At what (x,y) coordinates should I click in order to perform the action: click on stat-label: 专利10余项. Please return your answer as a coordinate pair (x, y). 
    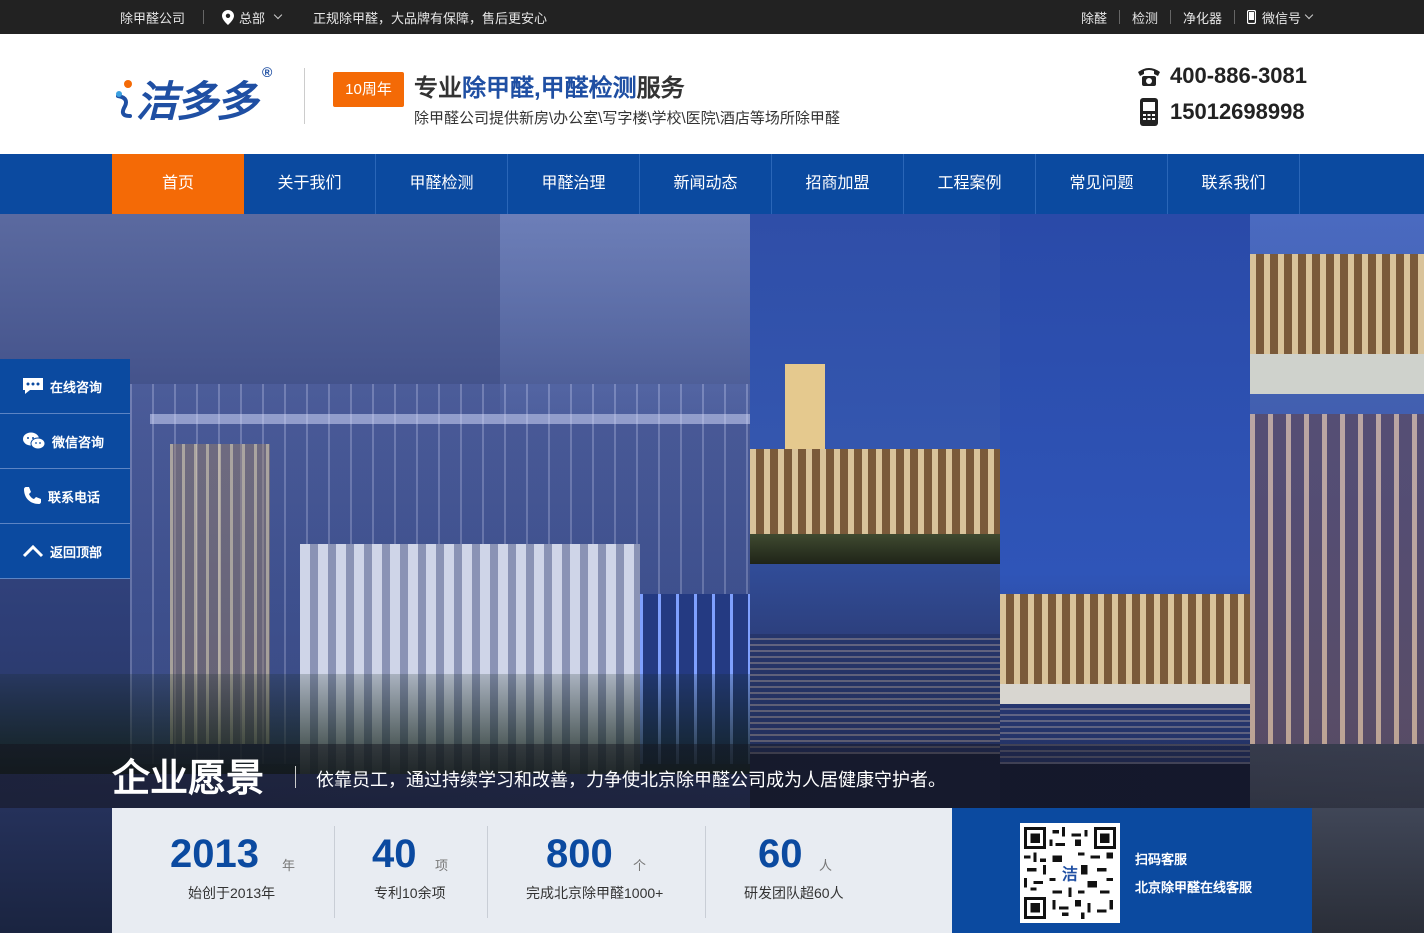
    Looking at the image, I should click on (410, 893).